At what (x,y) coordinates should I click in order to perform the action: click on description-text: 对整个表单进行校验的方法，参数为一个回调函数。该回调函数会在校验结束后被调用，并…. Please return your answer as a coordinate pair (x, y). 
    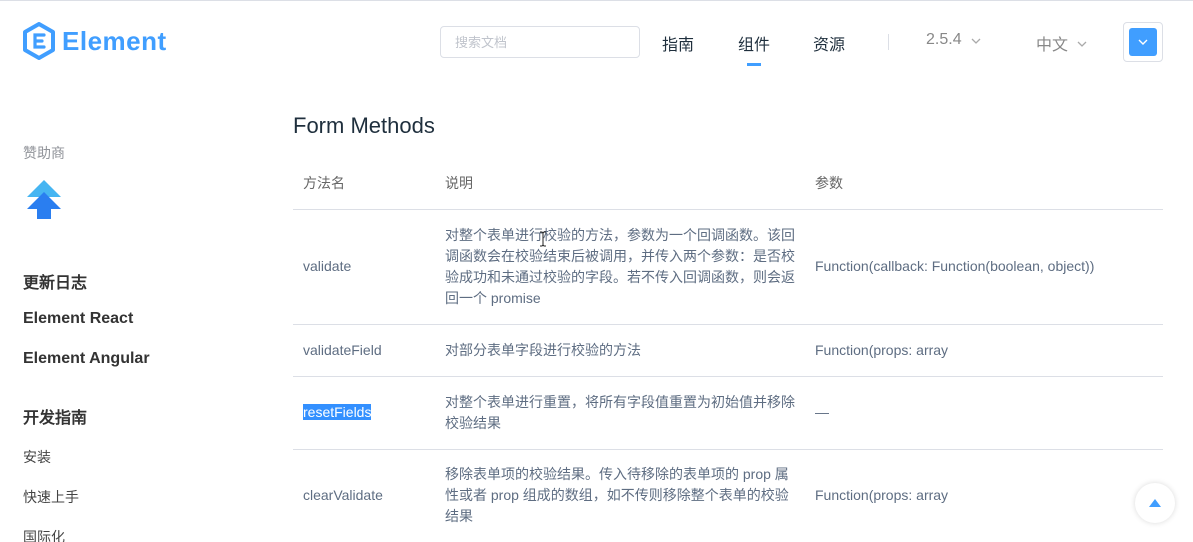
    Looking at the image, I should click on (620, 266).